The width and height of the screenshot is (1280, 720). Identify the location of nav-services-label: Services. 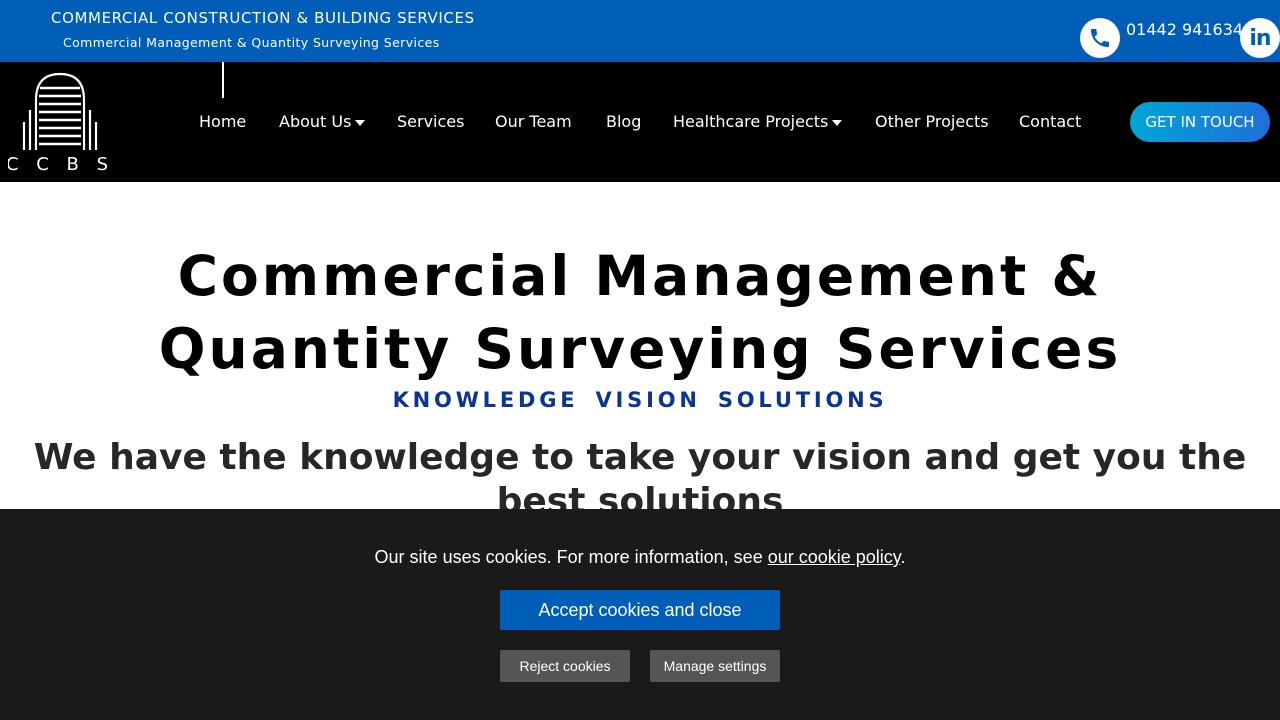
(431, 121).